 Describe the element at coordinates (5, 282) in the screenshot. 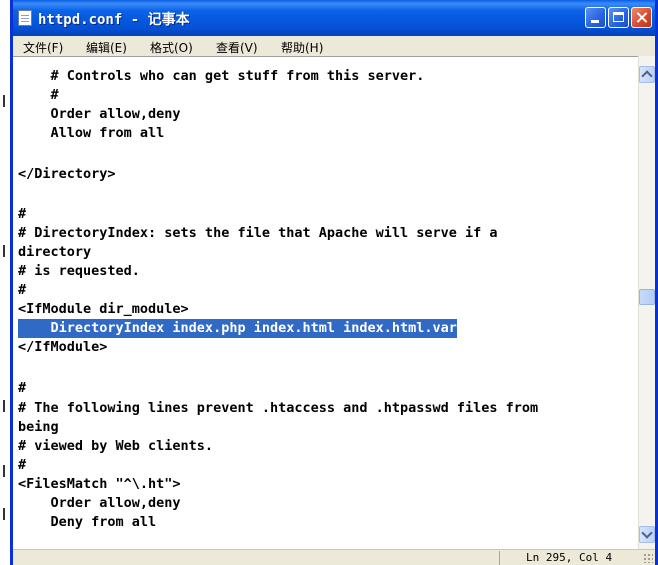

I see `desktop-edge` at that location.